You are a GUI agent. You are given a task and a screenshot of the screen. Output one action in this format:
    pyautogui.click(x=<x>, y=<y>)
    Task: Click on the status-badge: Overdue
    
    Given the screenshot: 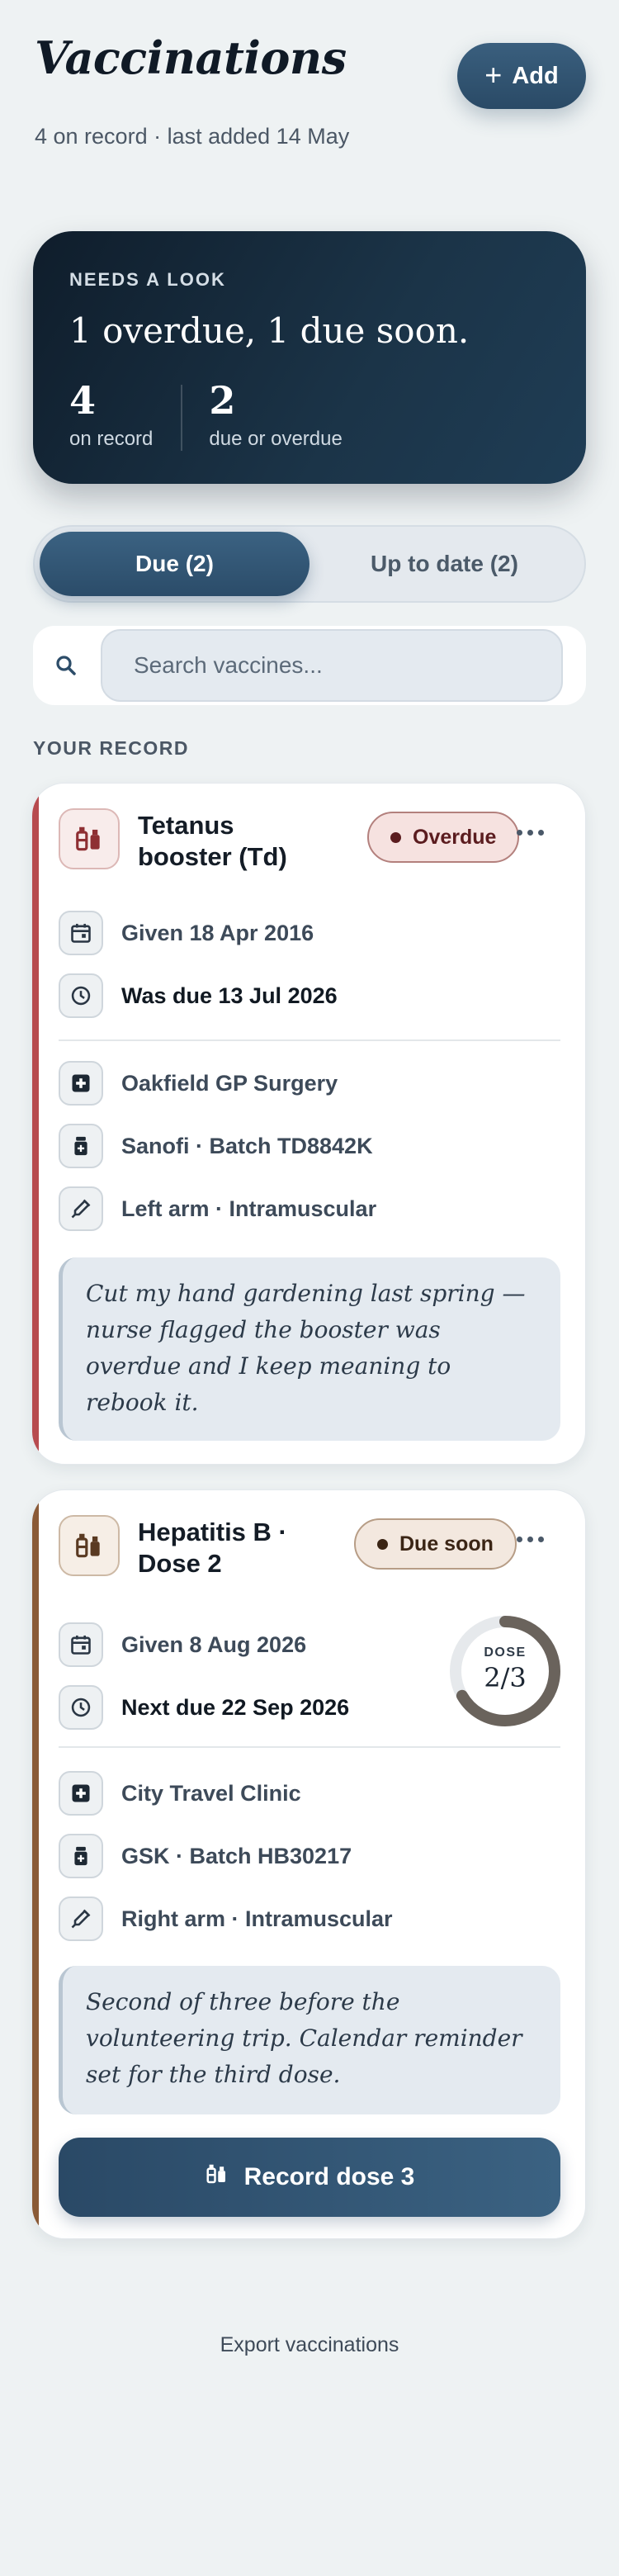 What is the action you would take?
    pyautogui.click(x=443, y=837)
    